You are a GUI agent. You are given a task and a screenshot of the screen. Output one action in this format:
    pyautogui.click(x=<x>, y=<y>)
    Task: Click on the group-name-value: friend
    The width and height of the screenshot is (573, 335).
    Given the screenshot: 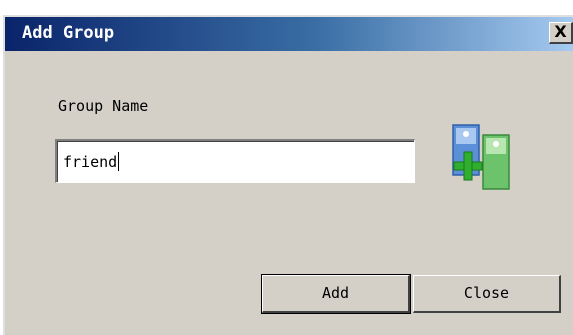 What is the action you would take?
    pyautogui.click(x=90, y=162)
    